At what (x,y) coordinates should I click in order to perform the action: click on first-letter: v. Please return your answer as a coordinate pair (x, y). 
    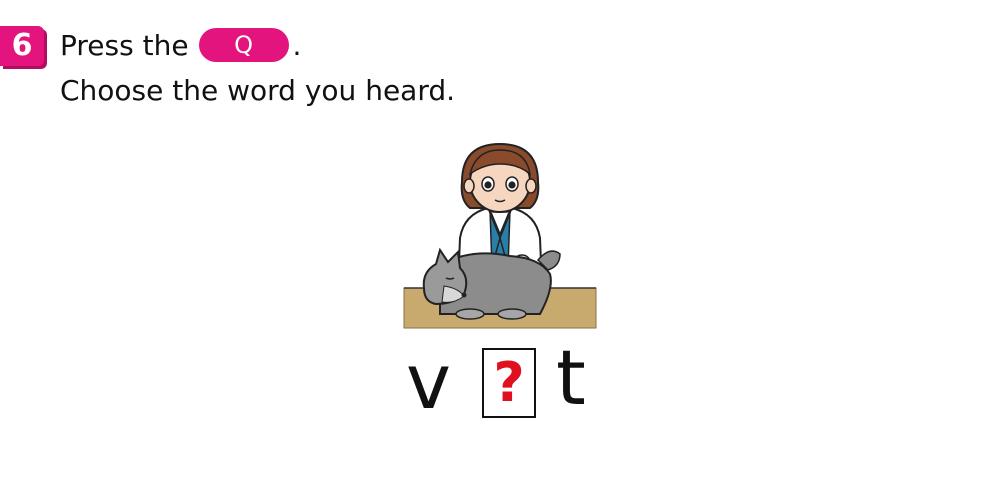
    Looking at the image, I should click on (428, 381).